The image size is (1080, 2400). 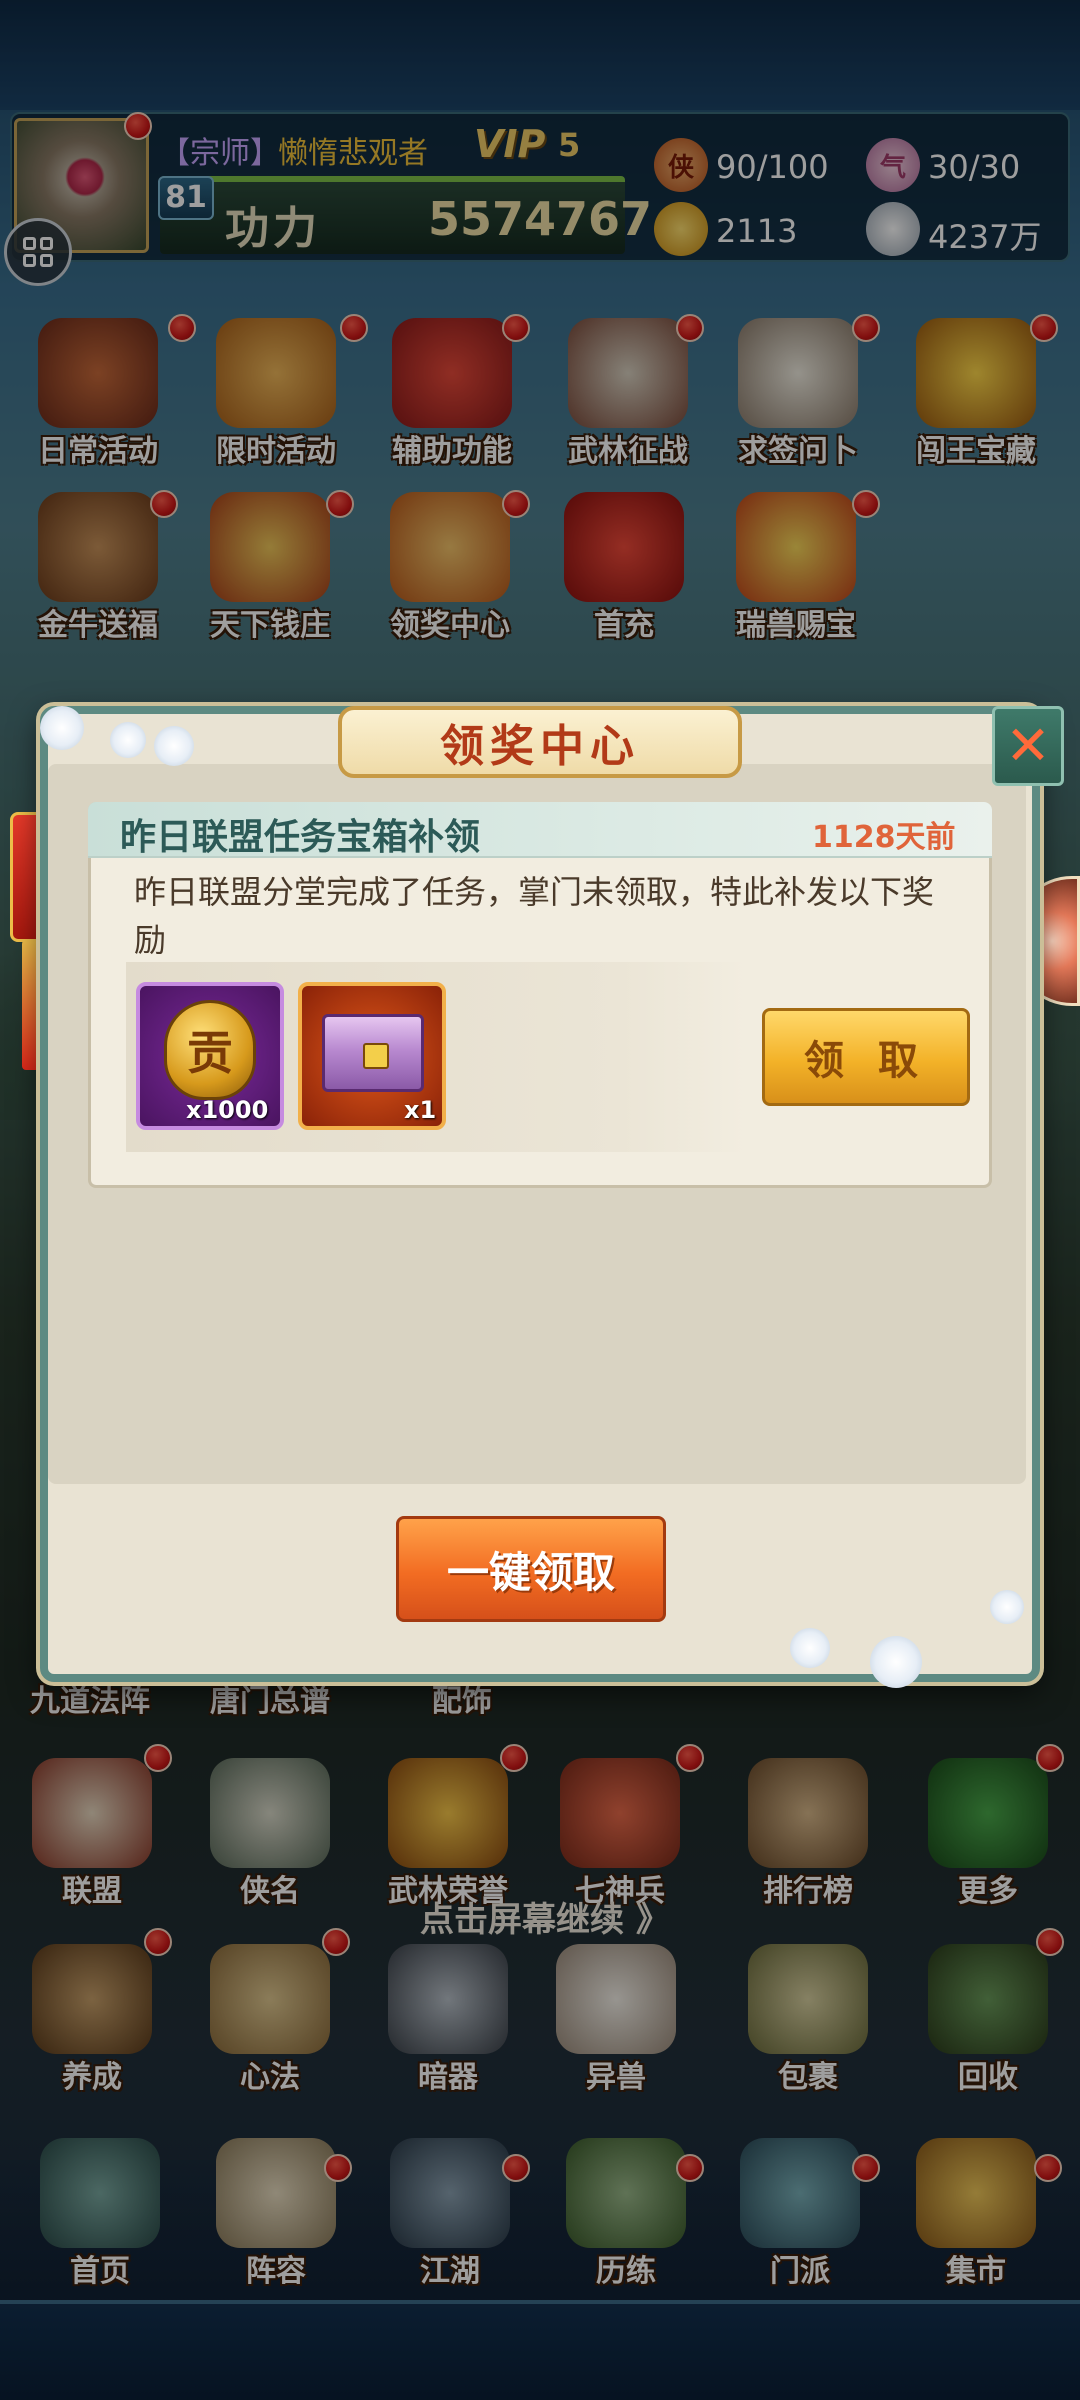 What do you see at coordinates (866, 1061) in the screenshot?
I see `claim-button-label: 领 取` at bounding box center [866, 1061].